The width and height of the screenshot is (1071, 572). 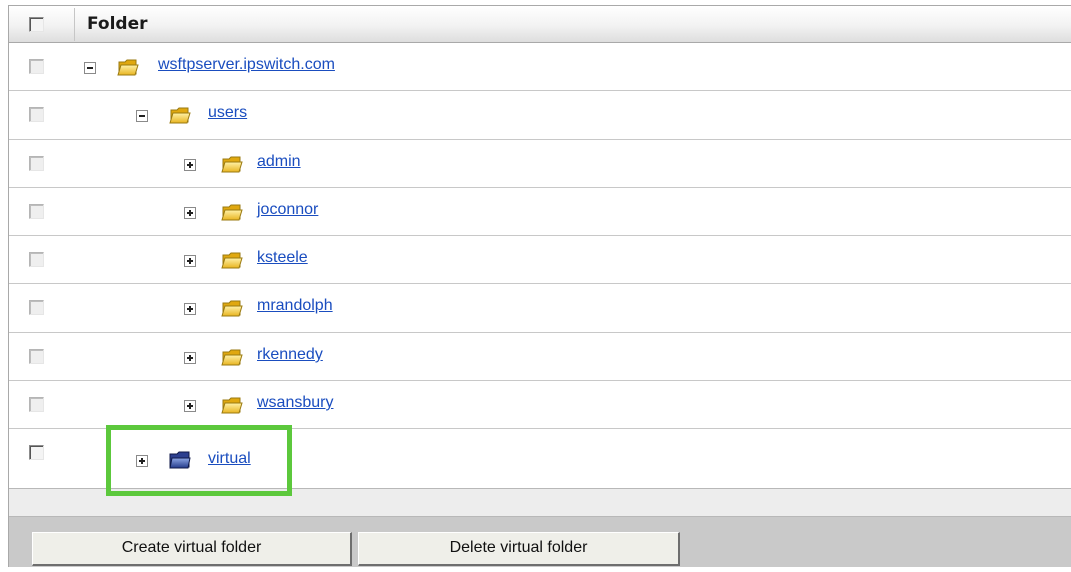 I want to click on delete-virtual-folder-button: Delete virtual folder, so click(x=519, y=549).